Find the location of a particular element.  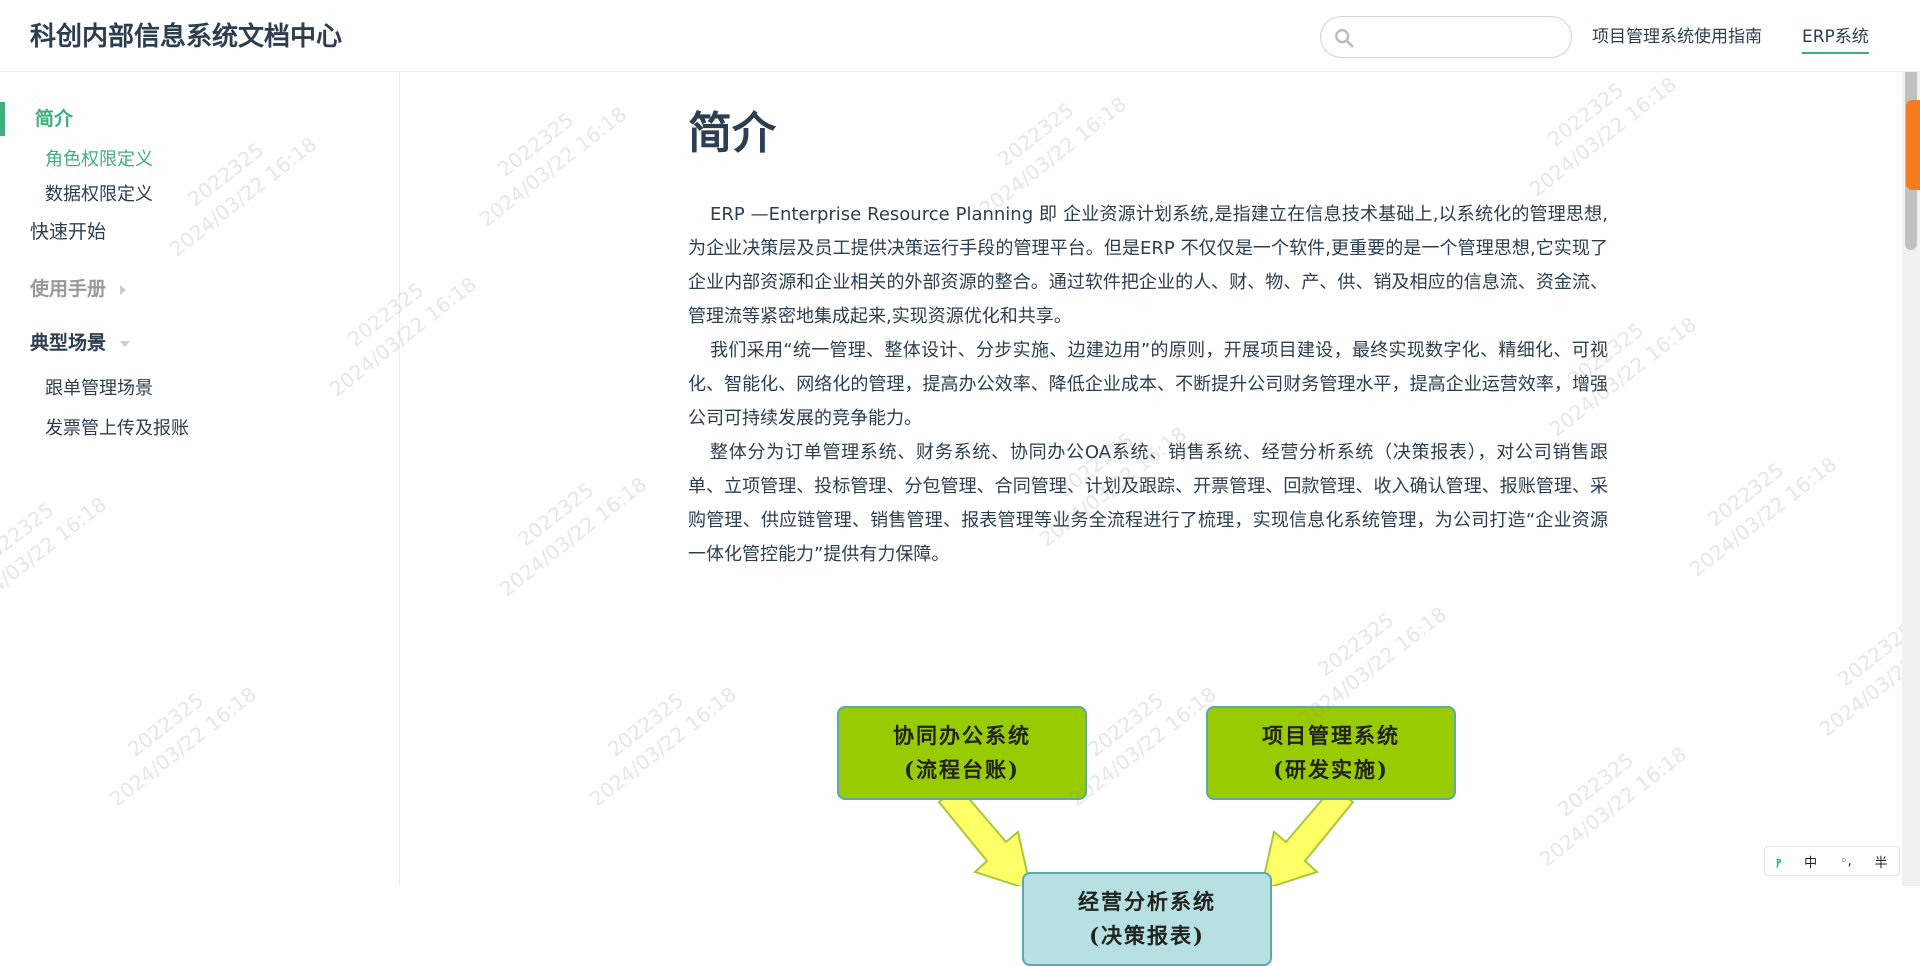

floating-side-tab is located at coordinates (1913, 145).